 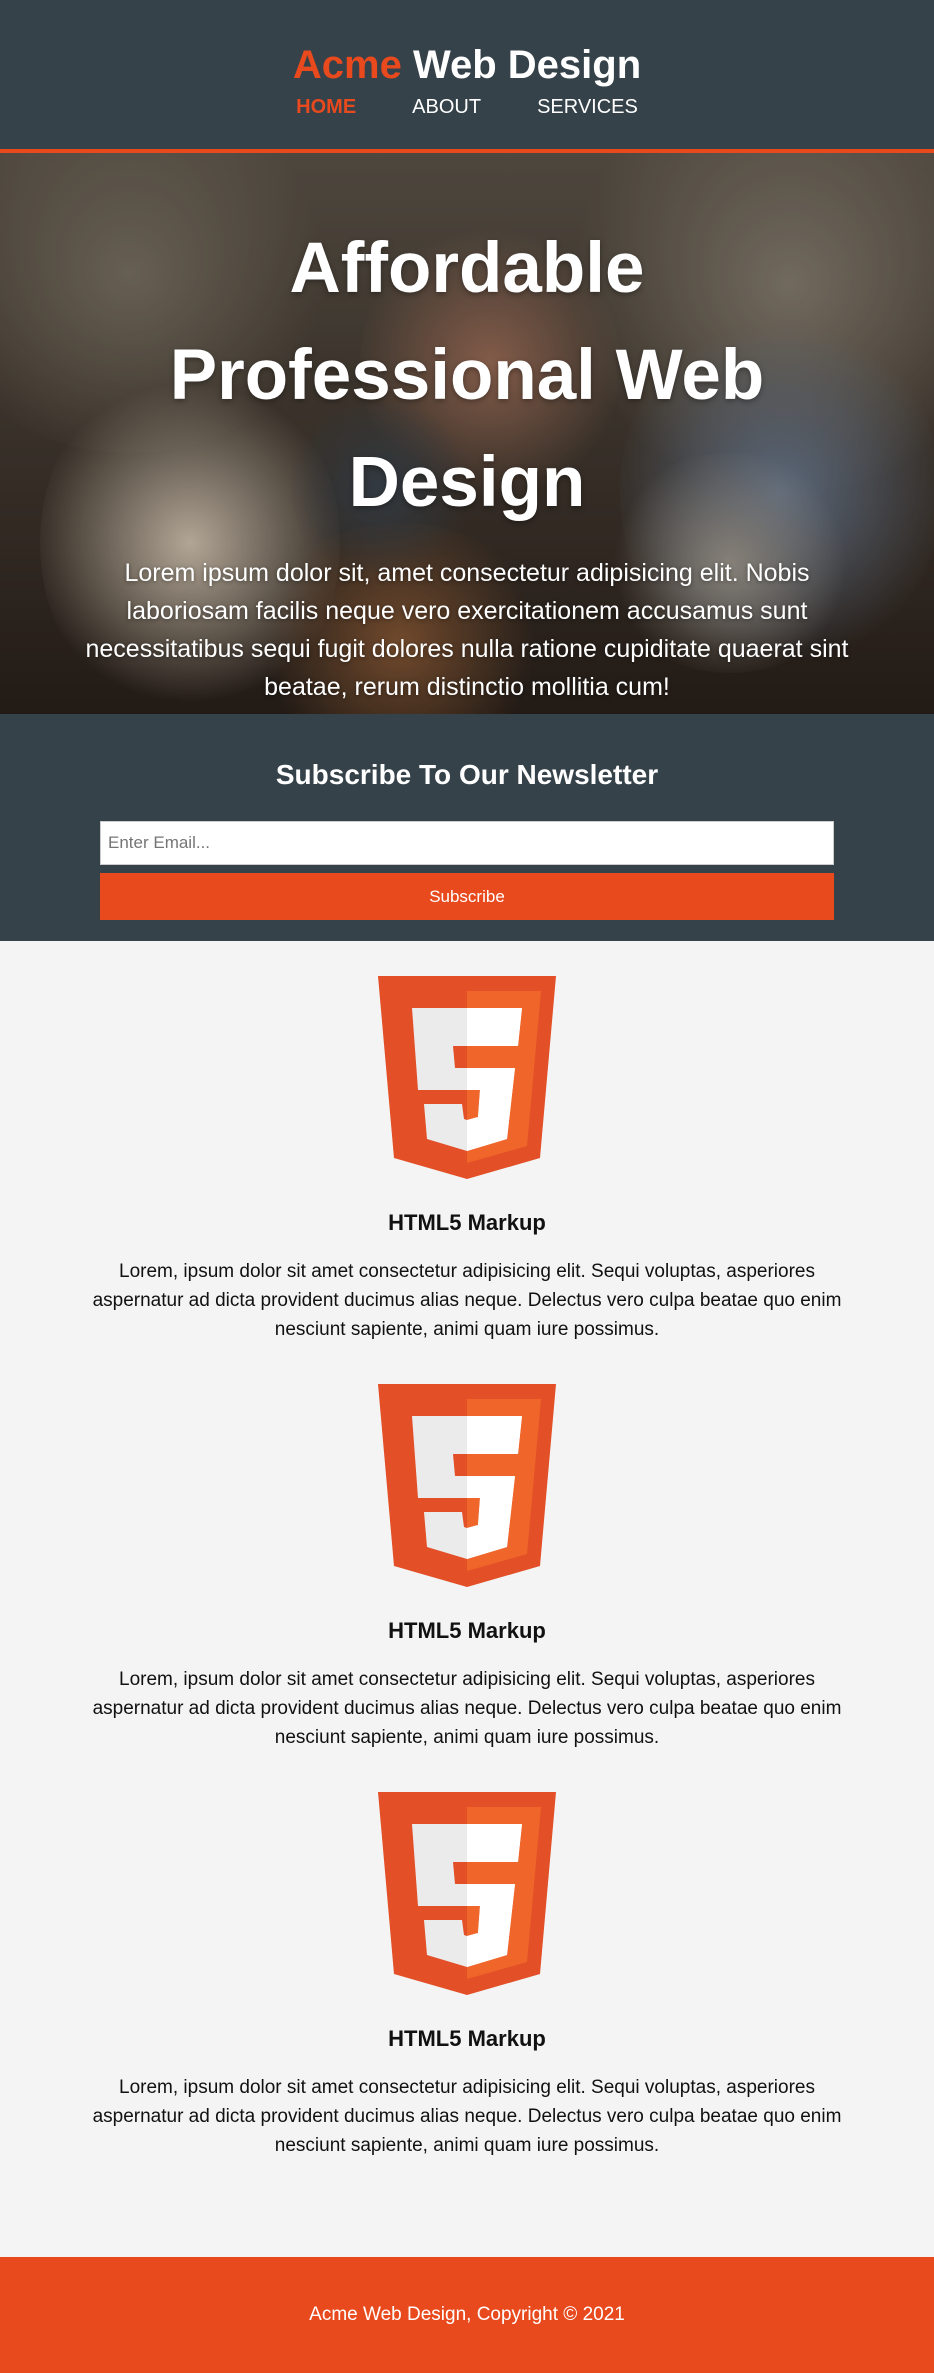 I want to click on brand-logo: Acme Web Design, so click(x=467, y=65).